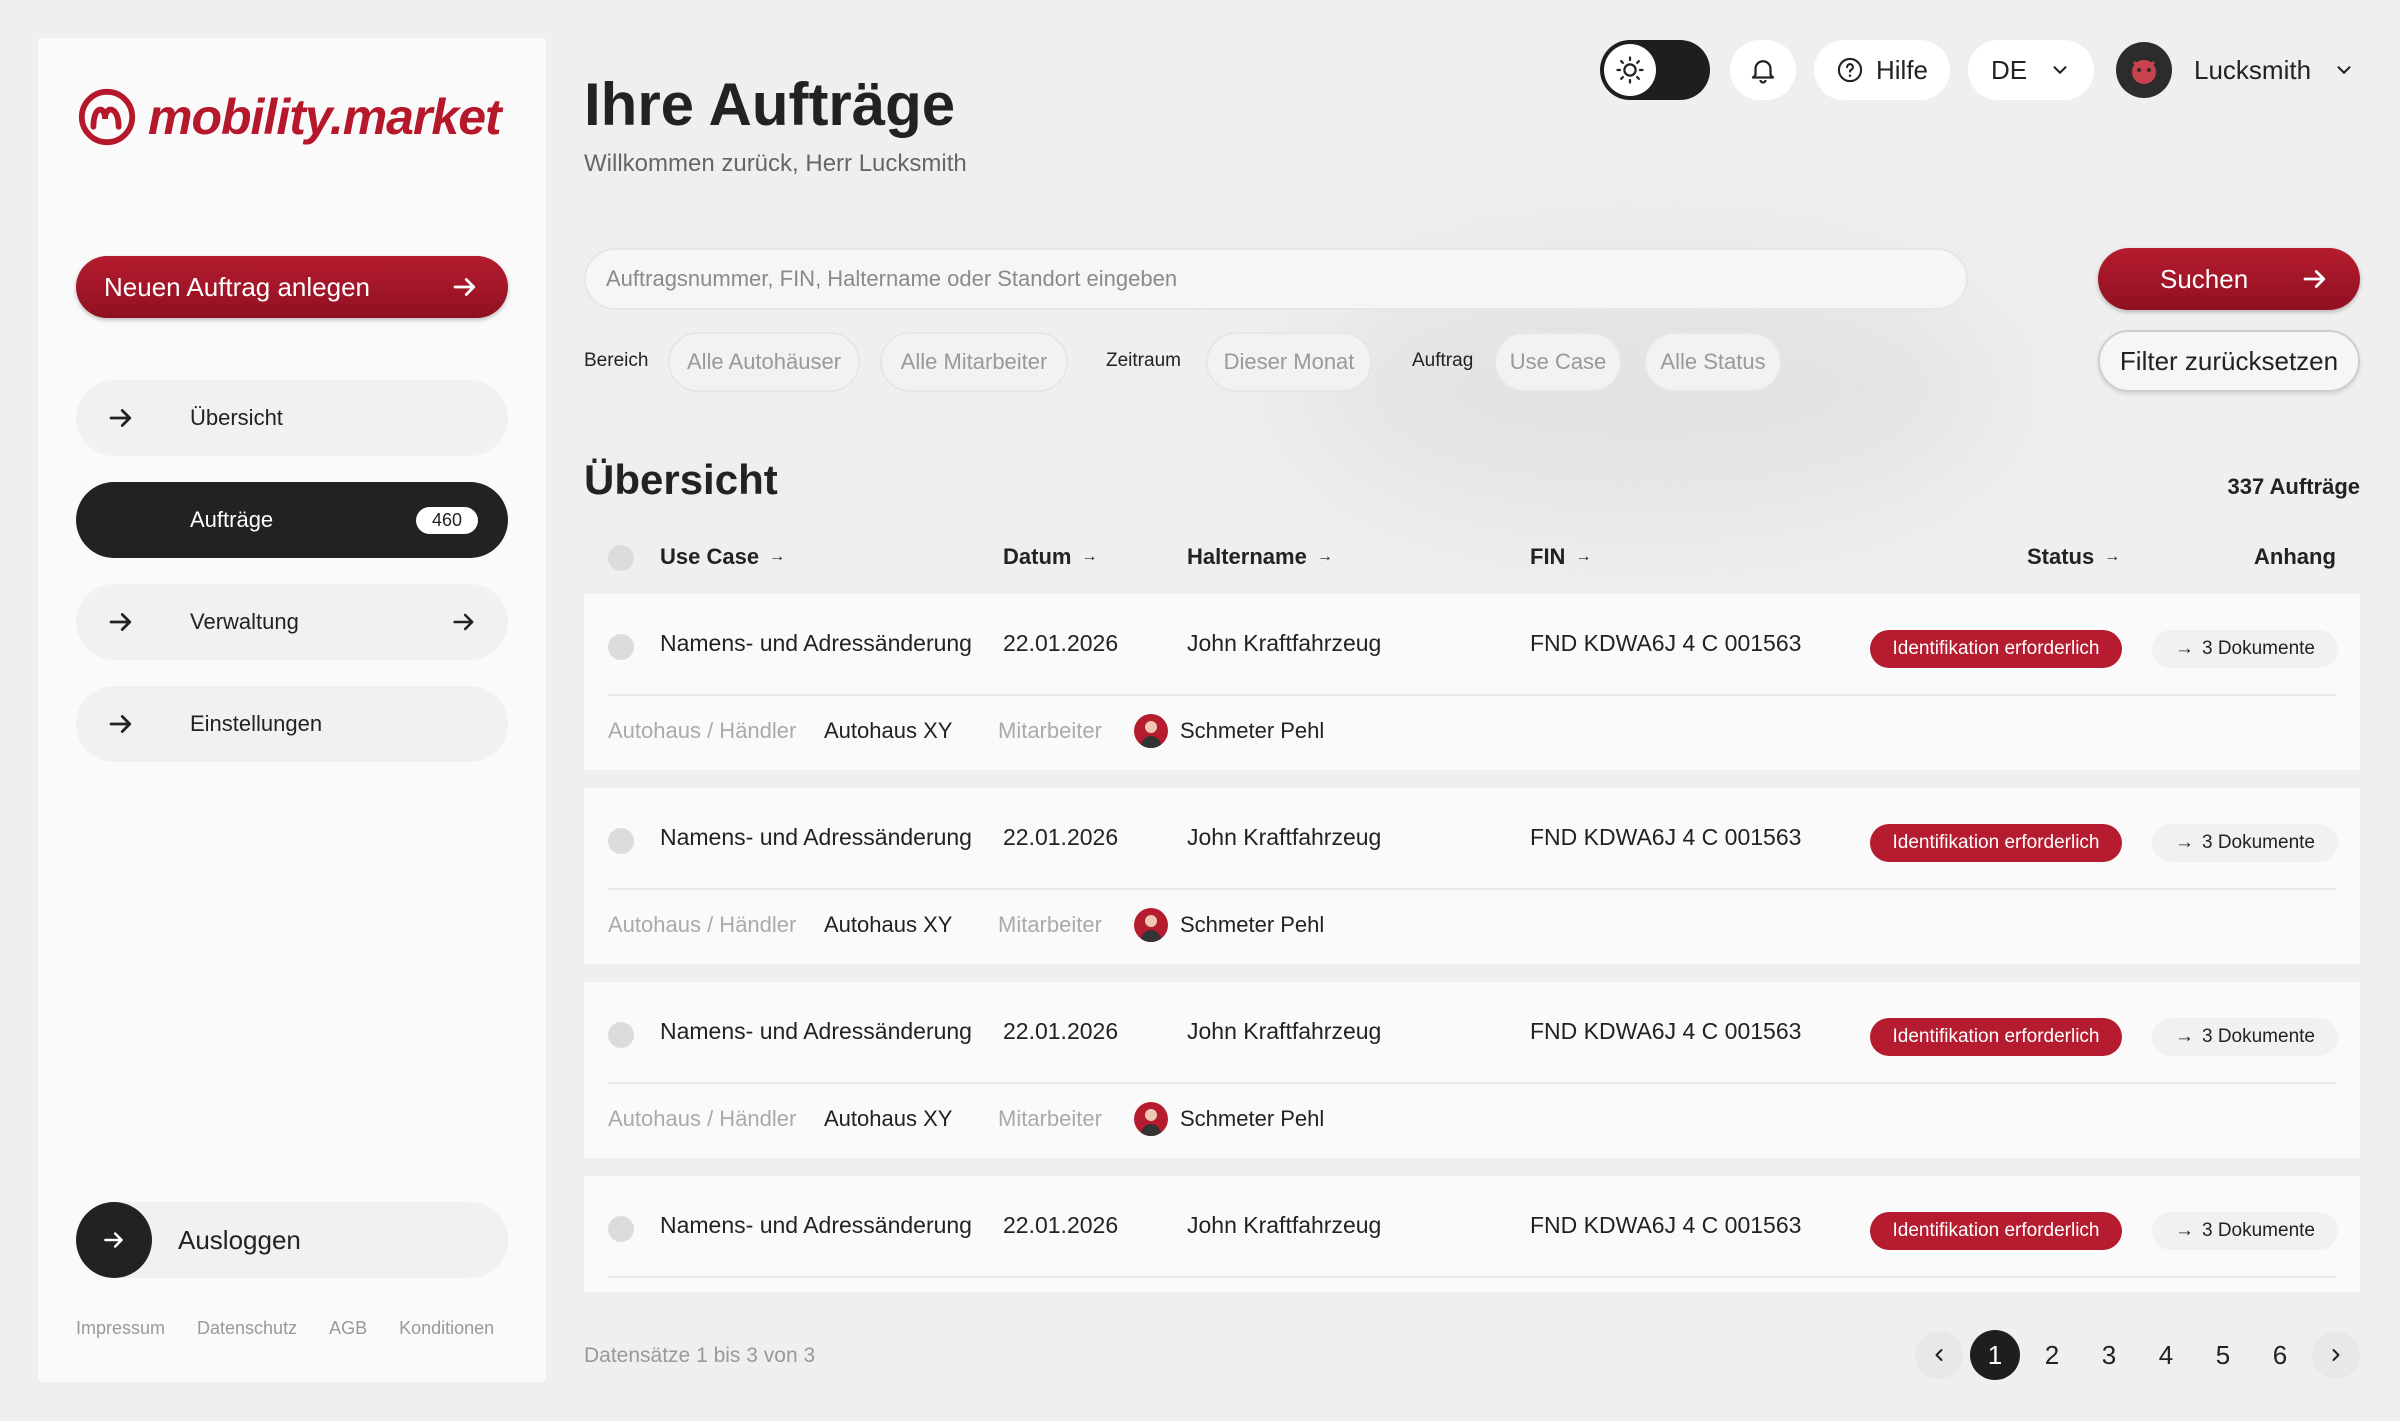 This screenshot has width=2400, height=1421. What do you see at coordinates (1050, 557) in the screenshot?
I see `column-datum: Datum →` at bounding box center [1050, 557].